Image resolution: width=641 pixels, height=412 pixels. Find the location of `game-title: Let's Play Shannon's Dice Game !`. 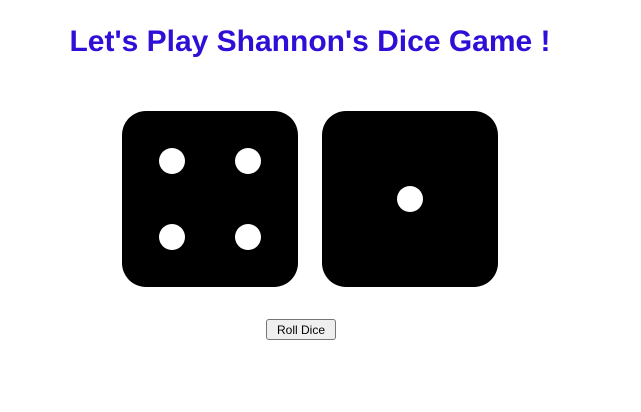

game-title: Let's Play Shannon's Dice Game ! is located at coordinates (310, 41).